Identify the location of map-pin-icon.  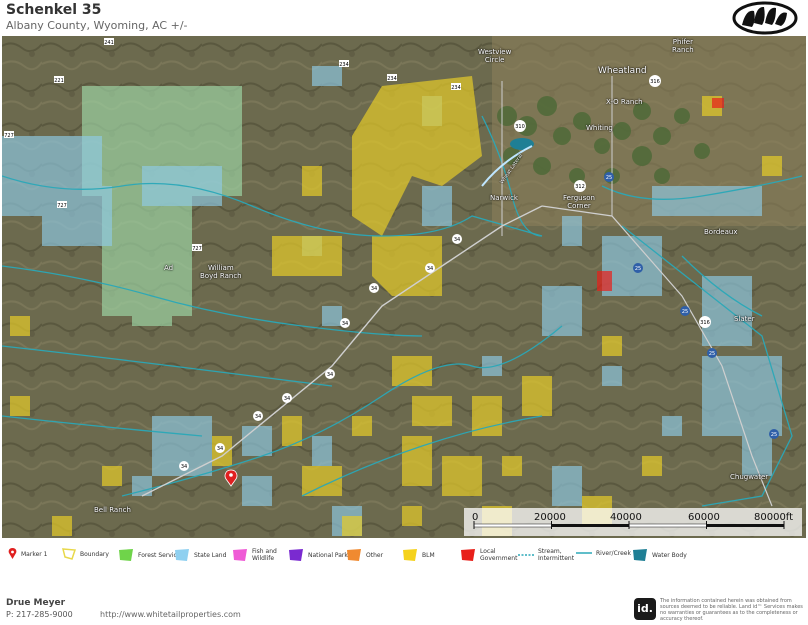
(12, 553).